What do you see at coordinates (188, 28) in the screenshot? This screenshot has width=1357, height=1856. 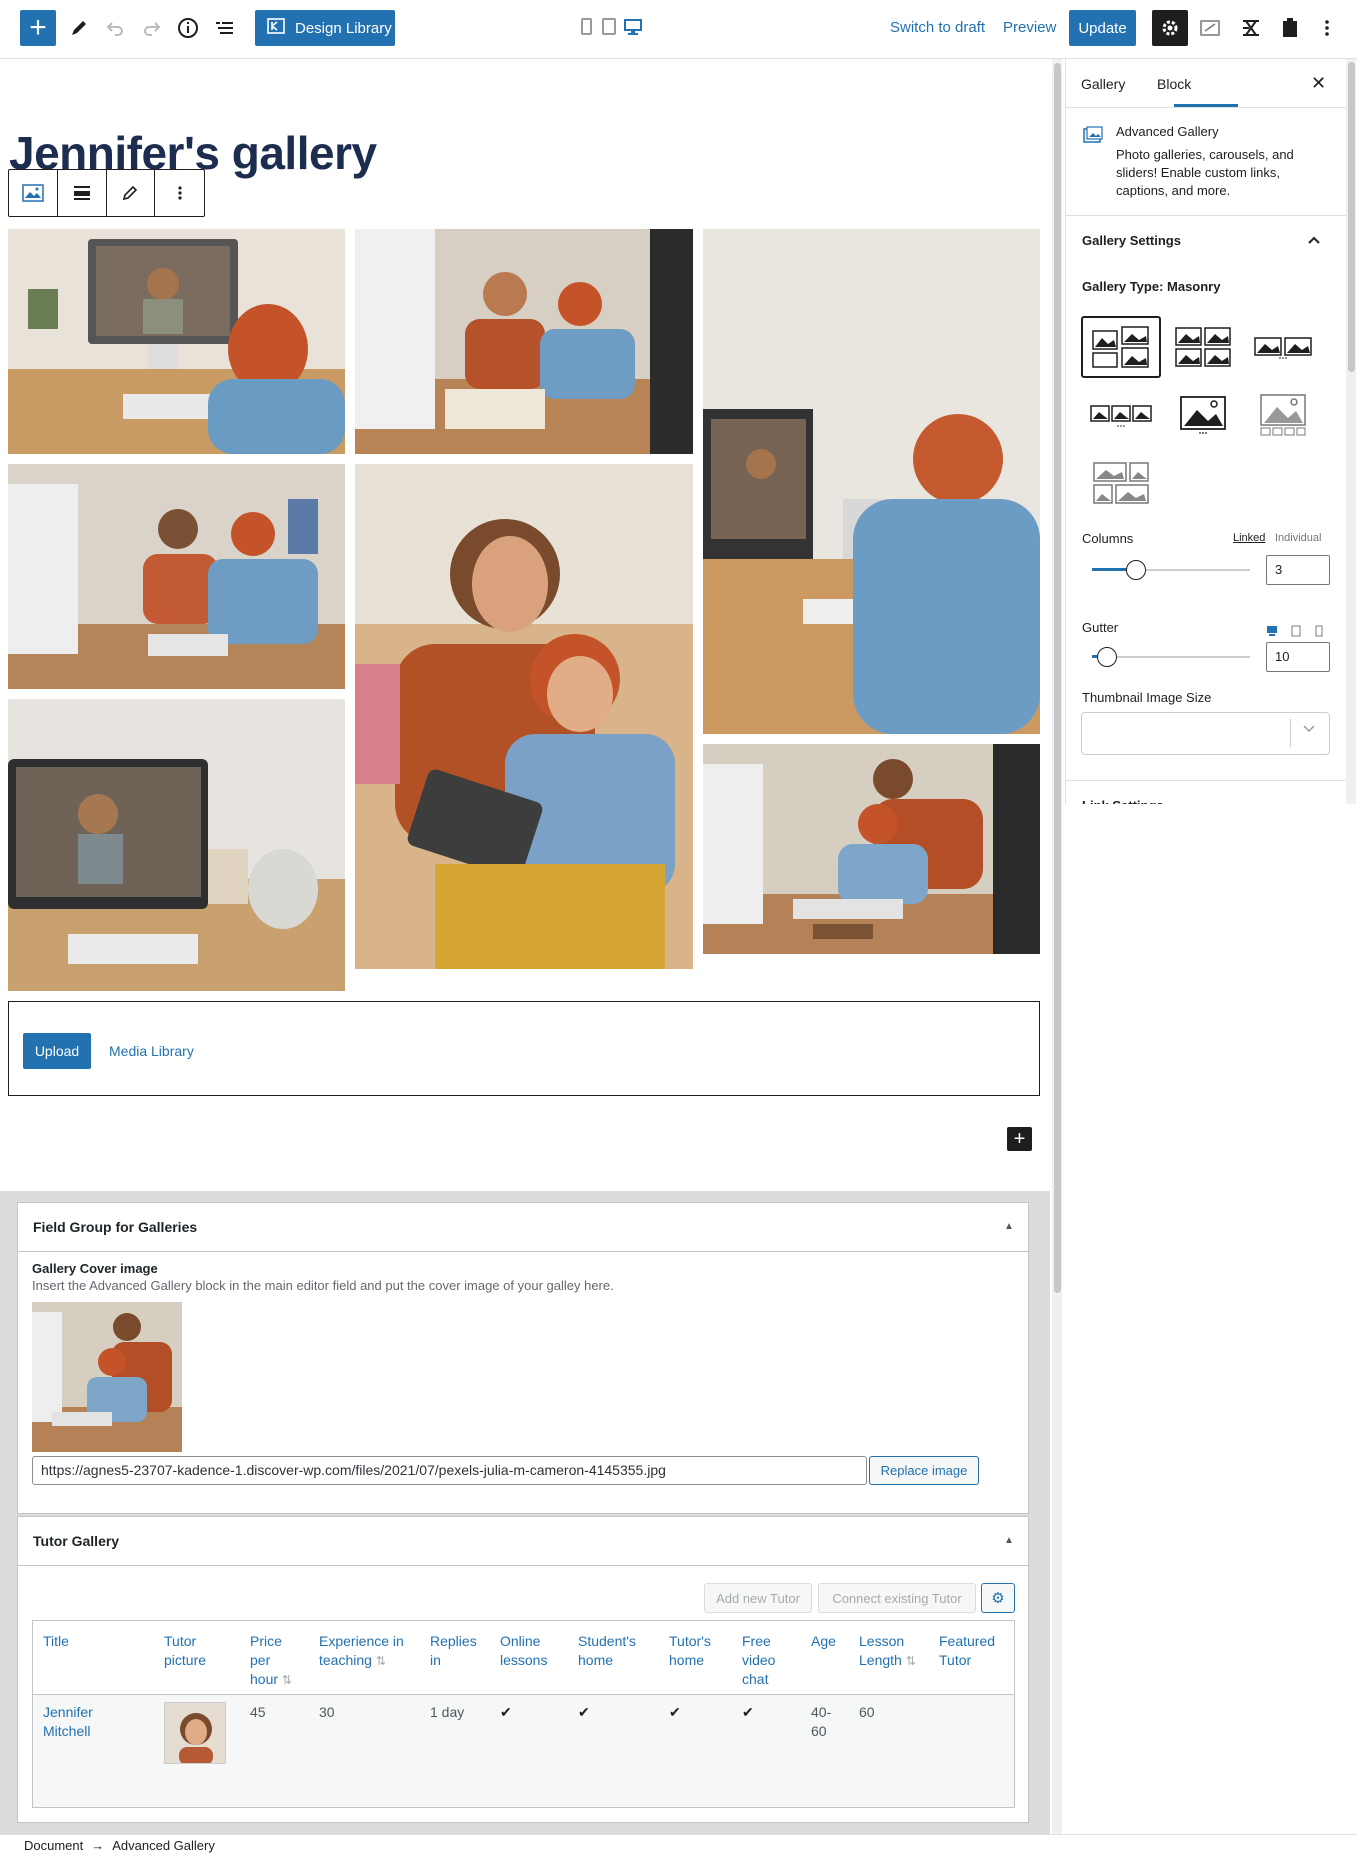 I see `details-info-icon` at bounding box center [188, 28].